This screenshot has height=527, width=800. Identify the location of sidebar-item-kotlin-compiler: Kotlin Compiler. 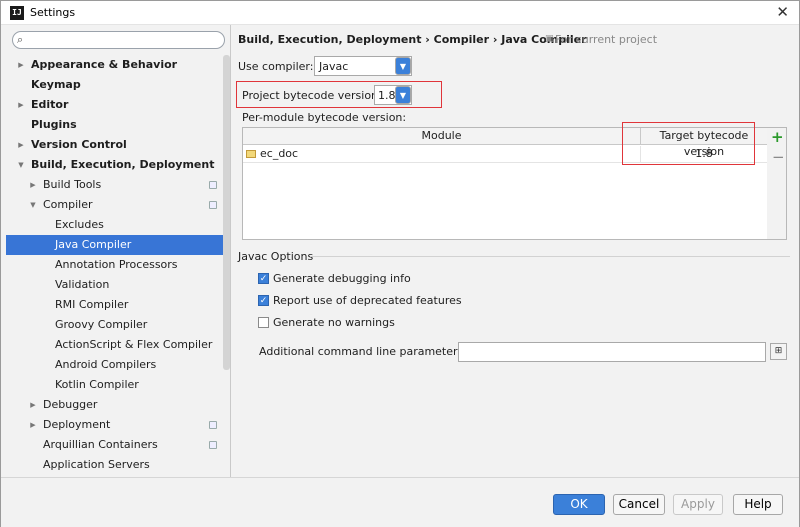
(118, 385).